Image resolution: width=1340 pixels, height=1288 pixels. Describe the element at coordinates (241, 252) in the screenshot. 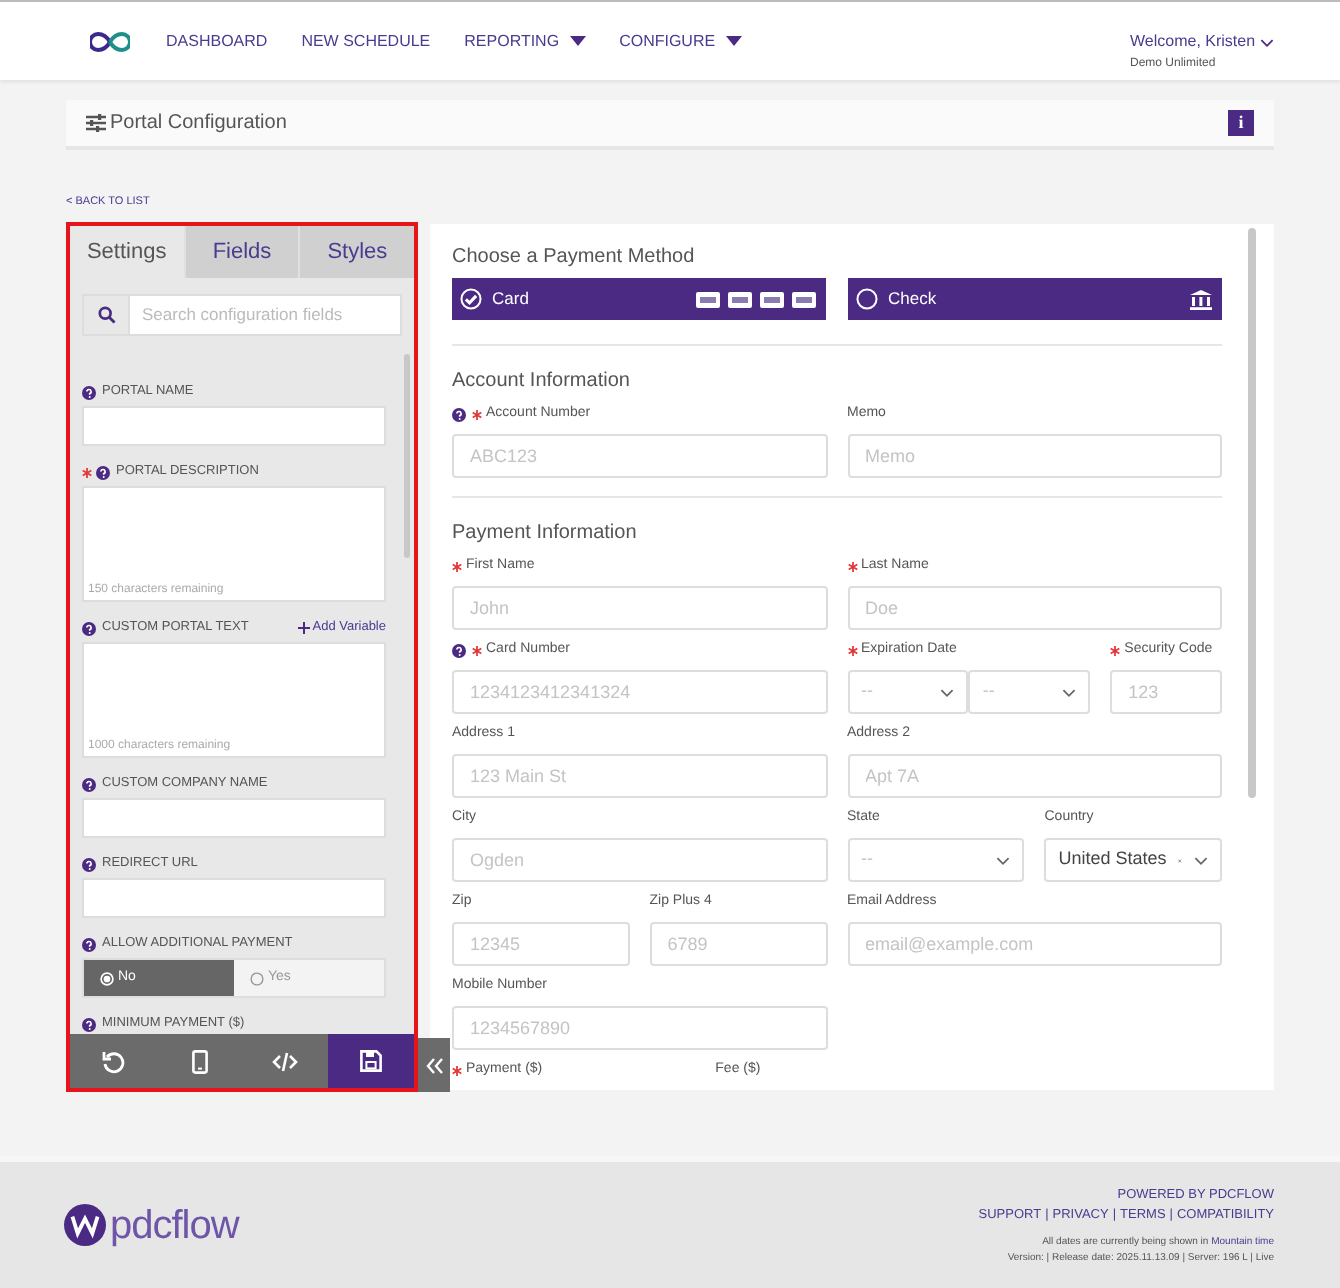

I see `tab: Fields` at that location.